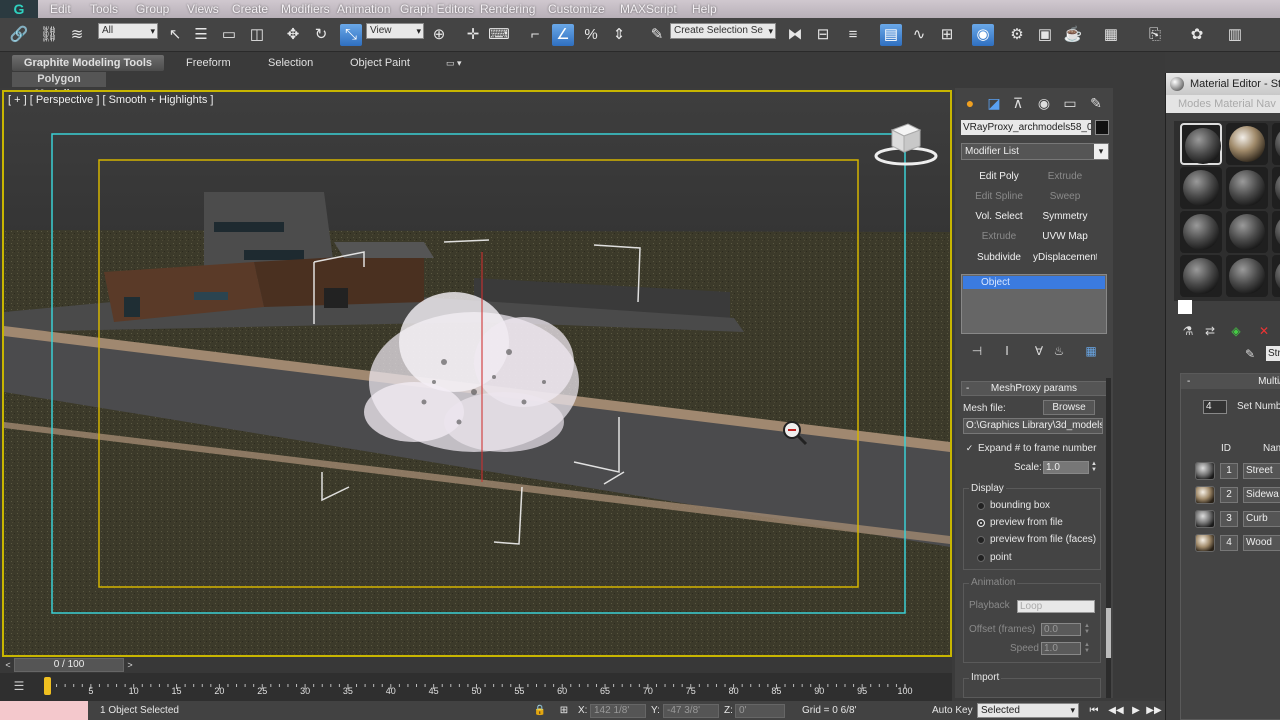 The height and width of the screenshot is (720, 1280). What do you see at coordinates (1065, 176) in the screenshot?
I see `extrude-button: Extrude` at bounding box center [1065, 176].